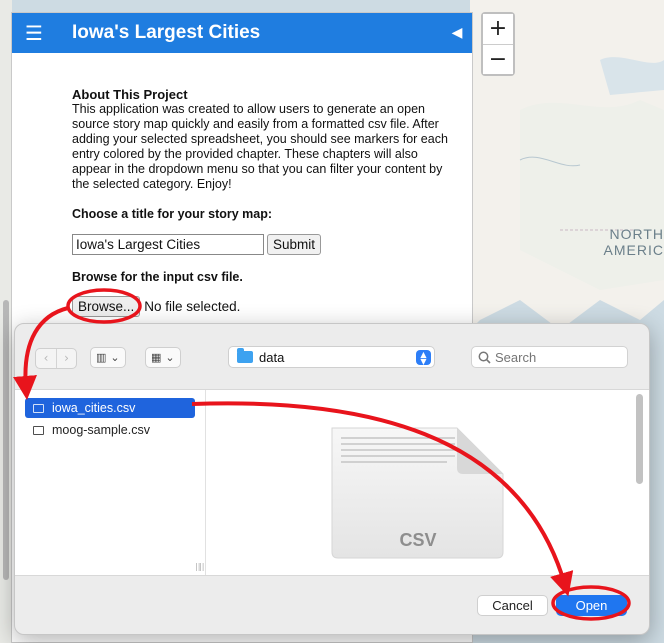 This screenshot has width=664, height=643. I want to click on map-label-north: NORTH, so click(636, 234).